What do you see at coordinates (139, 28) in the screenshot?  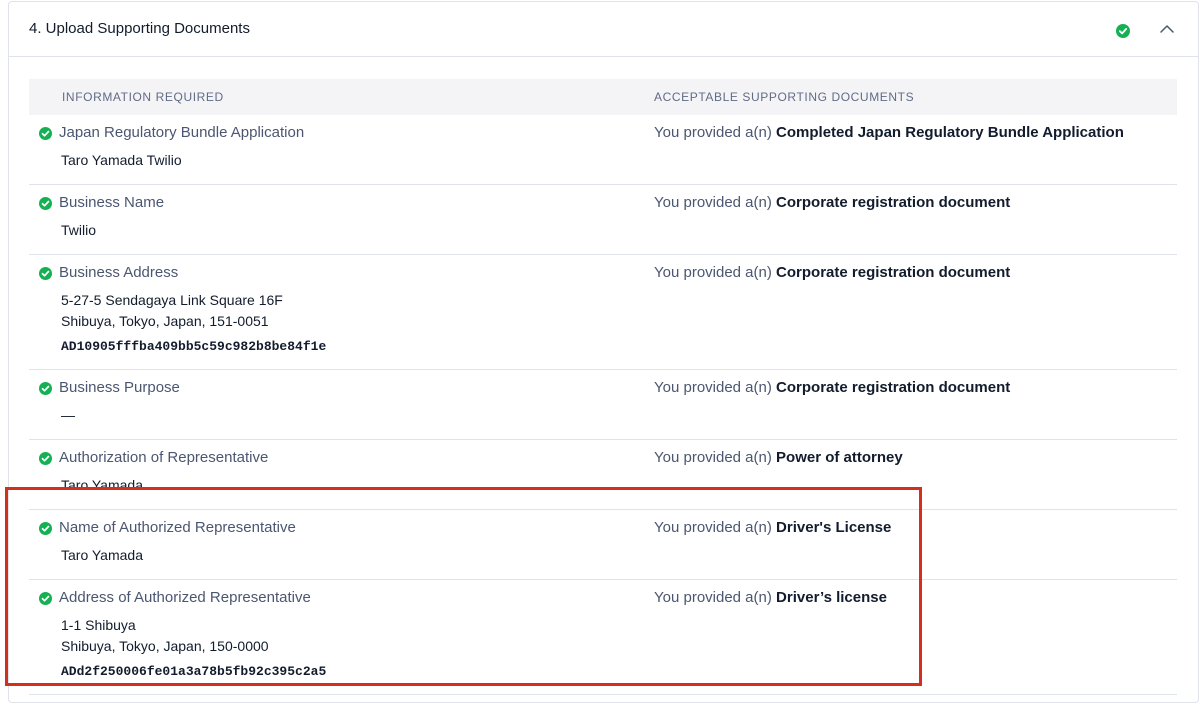 I see `section-title: 4. Upload Supporting Documents` at bounding box center [139, 28].